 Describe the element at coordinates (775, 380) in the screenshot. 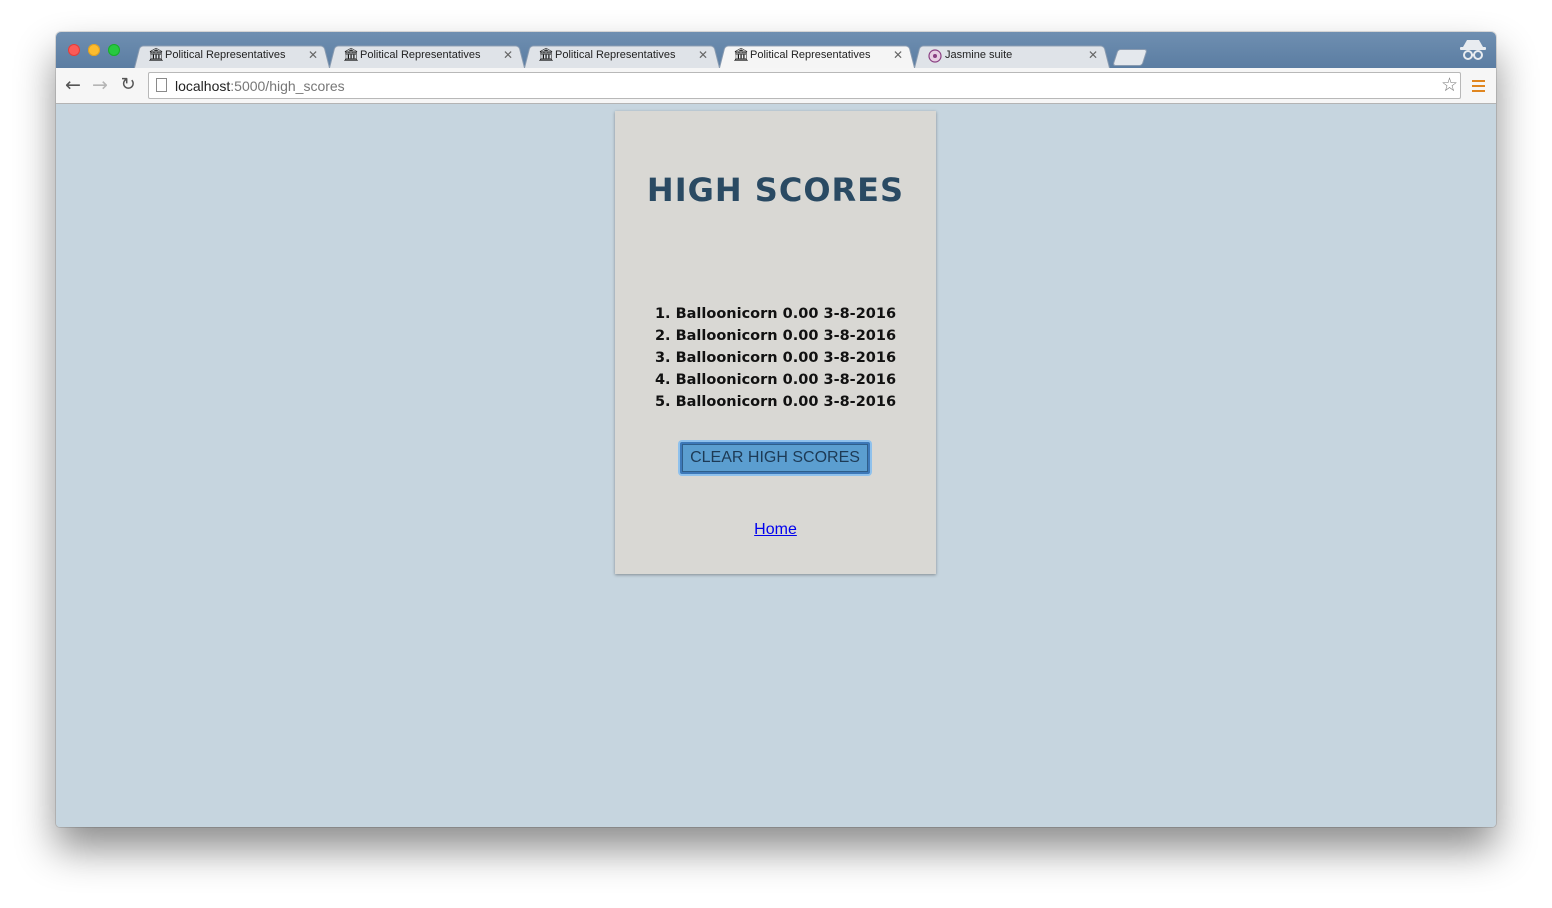

I see `score-entry: 4. Balloonicorn 0.00 3-8-2016` at that location.